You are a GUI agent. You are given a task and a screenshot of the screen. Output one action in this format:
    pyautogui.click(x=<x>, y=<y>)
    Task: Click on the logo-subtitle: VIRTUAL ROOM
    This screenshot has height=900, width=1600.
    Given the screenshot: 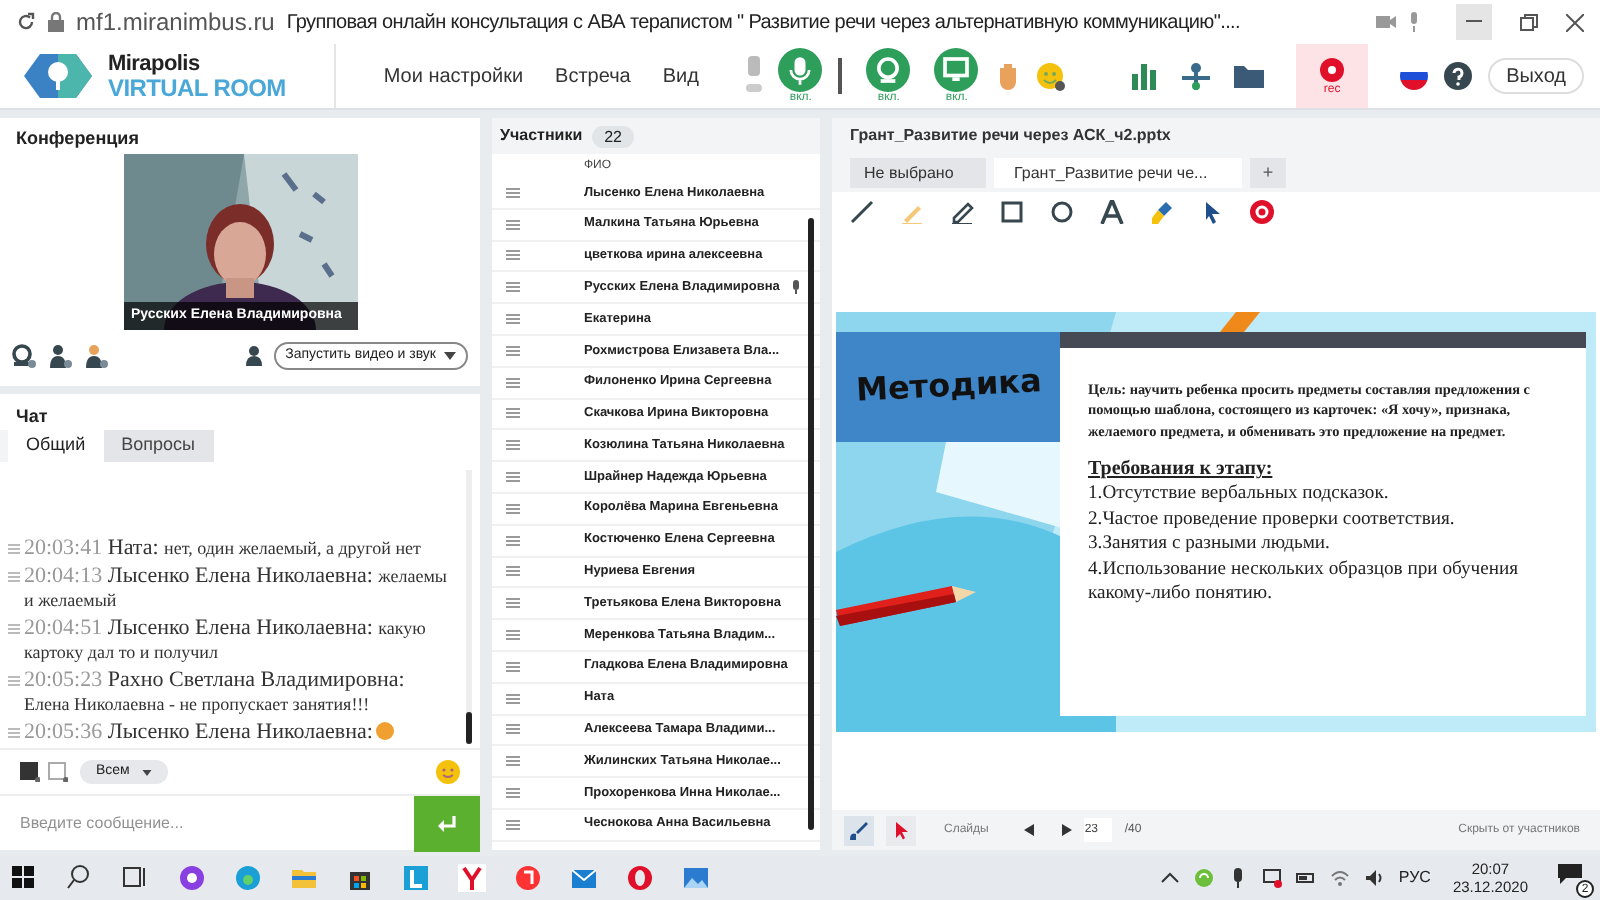 What is the action you would take?
    pyautogui.click(x=197, y=87)
    